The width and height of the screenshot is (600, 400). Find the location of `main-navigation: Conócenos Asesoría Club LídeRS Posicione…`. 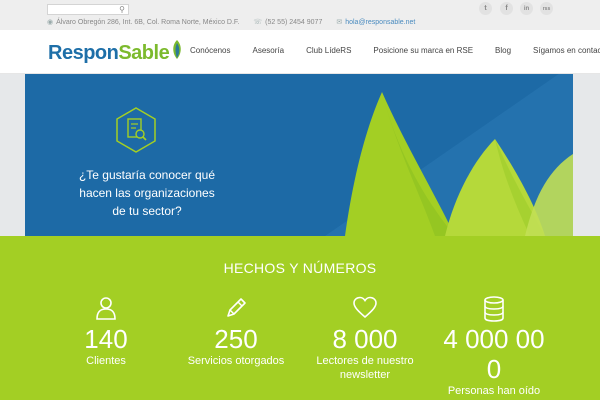

main-navigation: Conócenos Asesoría Club LídeRS Posicione… is located at coordinates (395, 50).